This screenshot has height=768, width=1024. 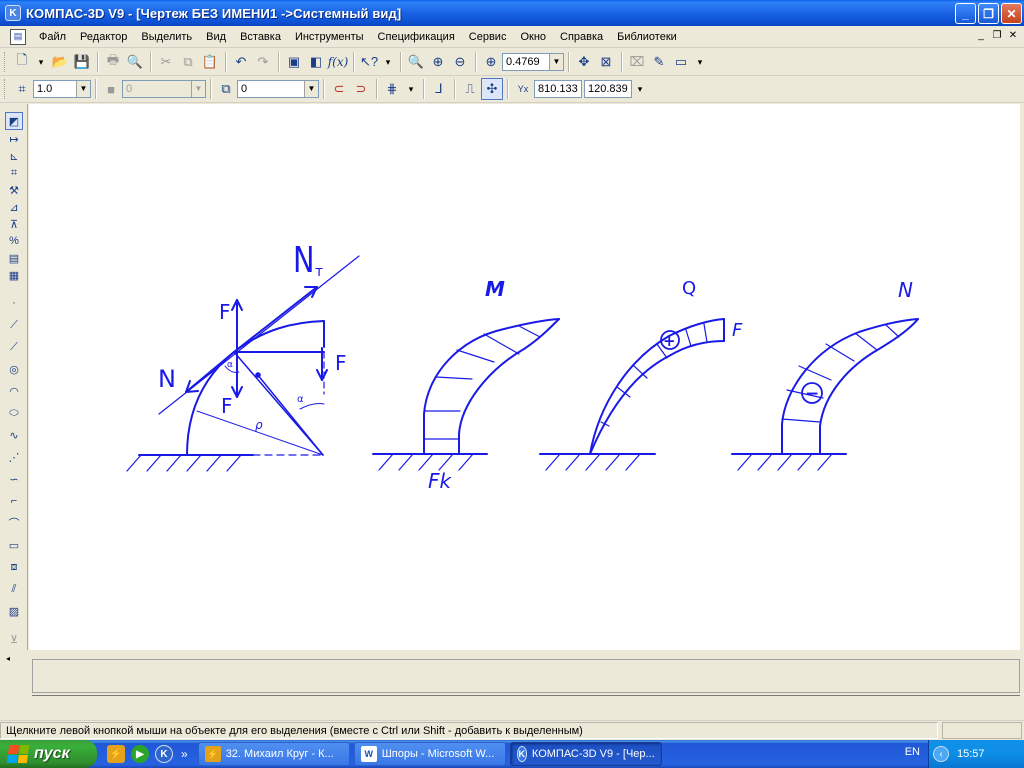 What do you see at coordinates (14, 173) in the screenshot?
I see `edit-panel-icon: ⌗` at bounding box center [14, 173].